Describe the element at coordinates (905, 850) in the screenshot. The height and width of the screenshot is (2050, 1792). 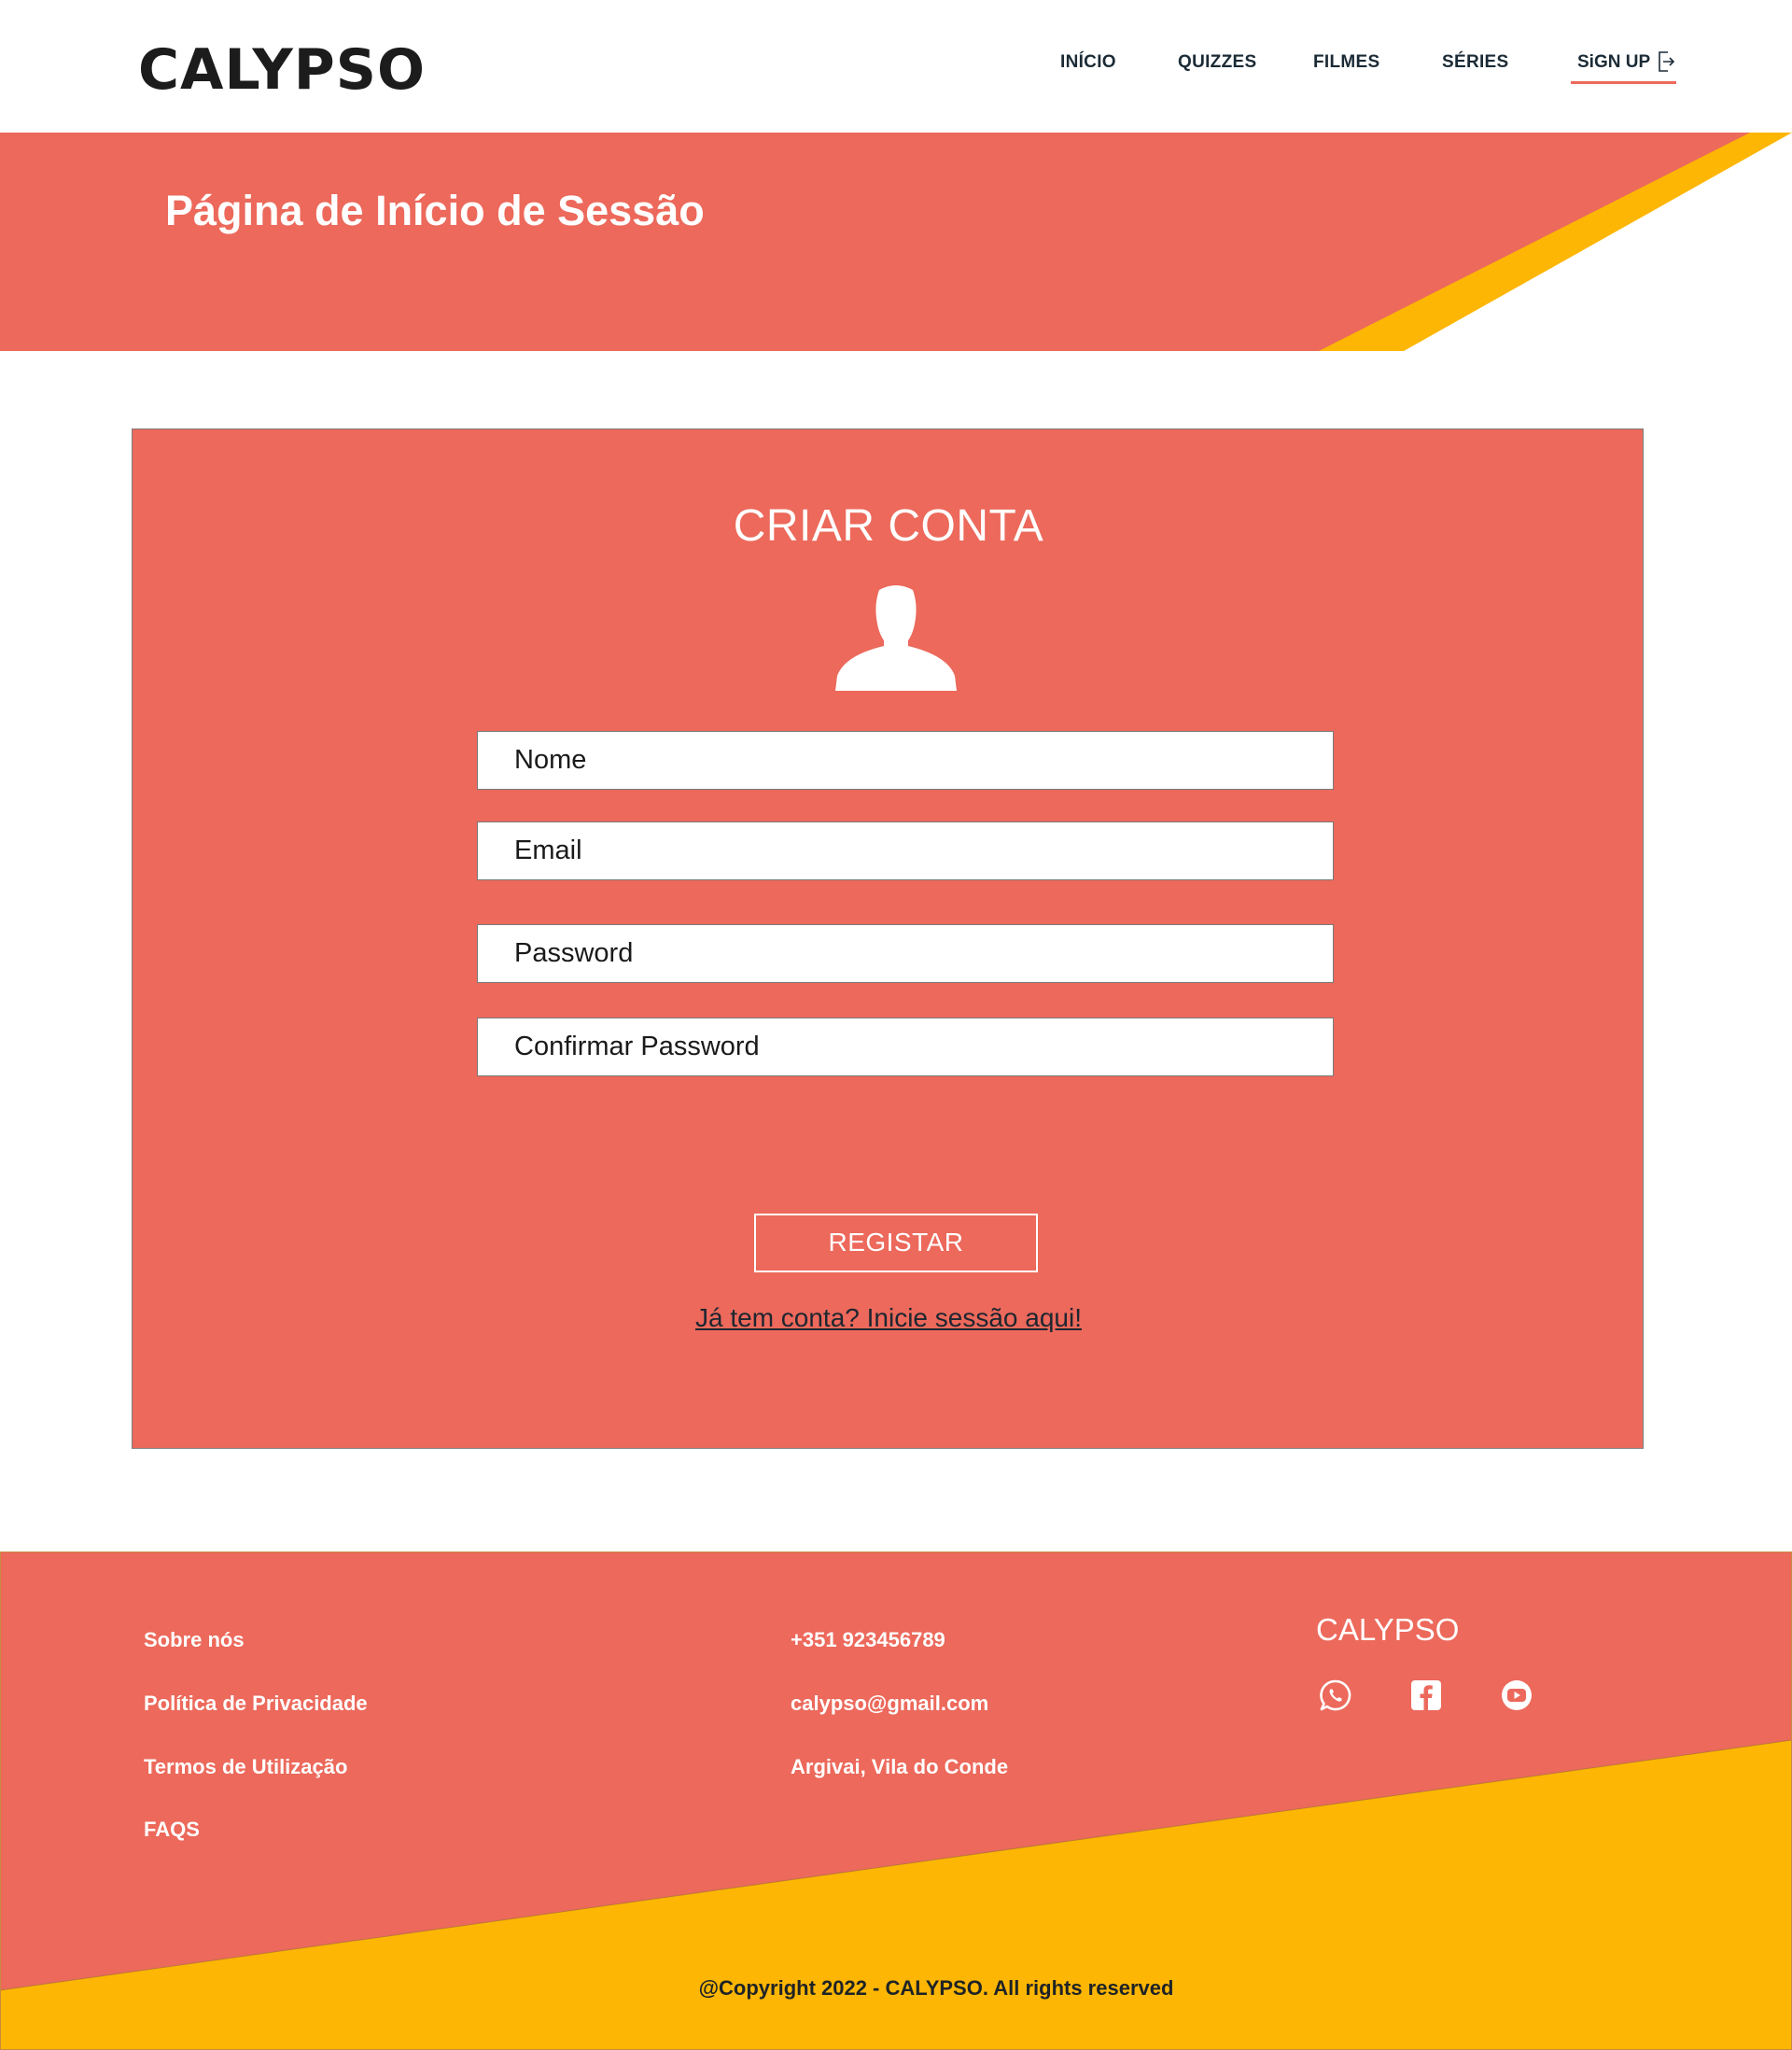
I see `email-input: Email` at that location.